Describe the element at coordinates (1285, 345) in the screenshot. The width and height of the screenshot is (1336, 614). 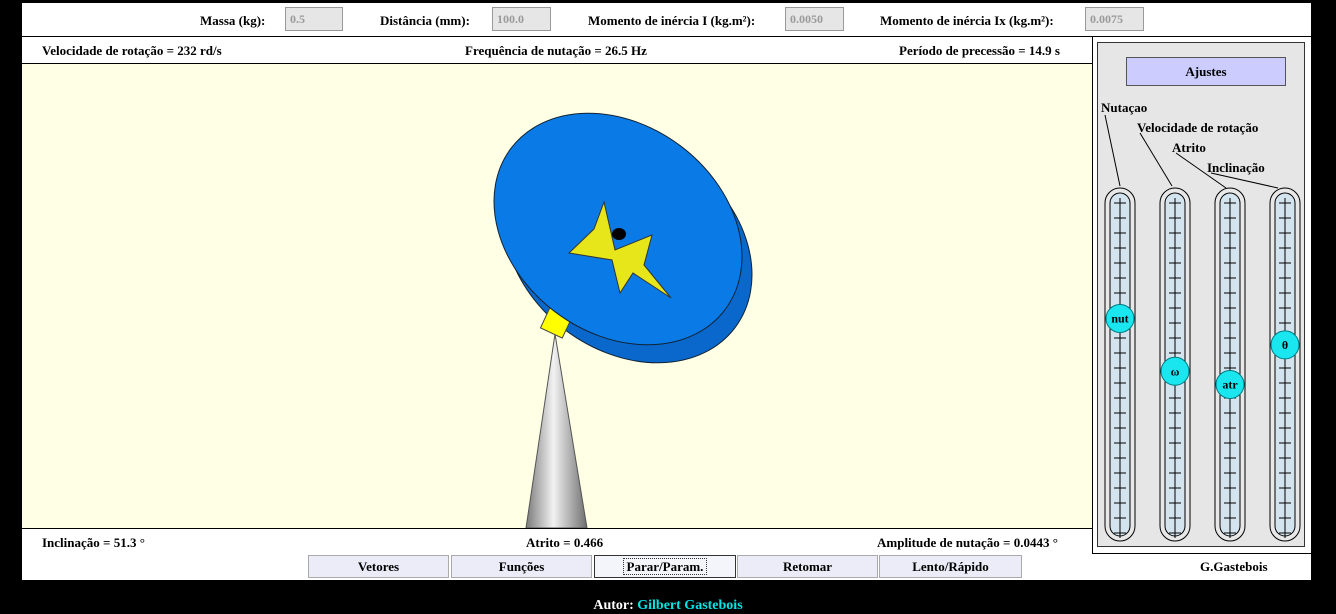
I see `slider-knob-label: θ` at that location.